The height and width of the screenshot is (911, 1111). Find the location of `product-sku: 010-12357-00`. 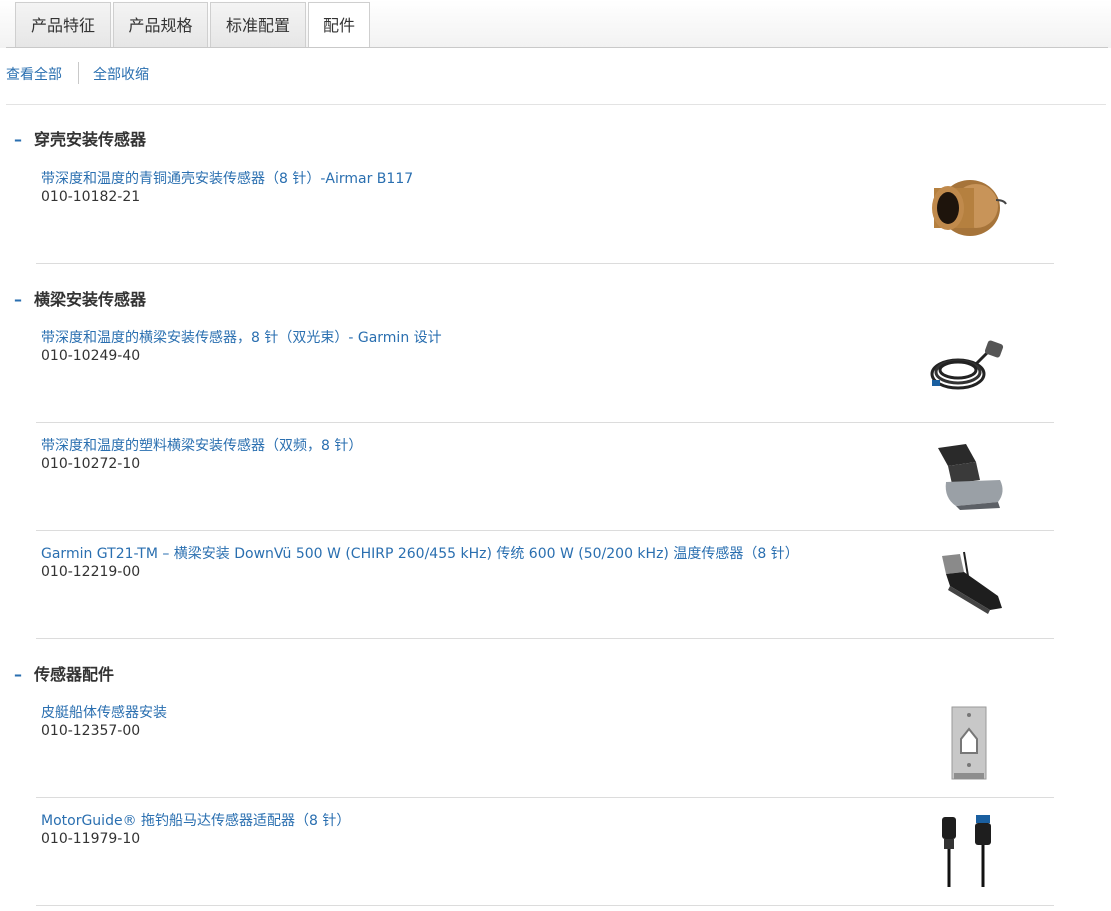

product-sku: 010-12357-00 is located at coordinates (91, 731).